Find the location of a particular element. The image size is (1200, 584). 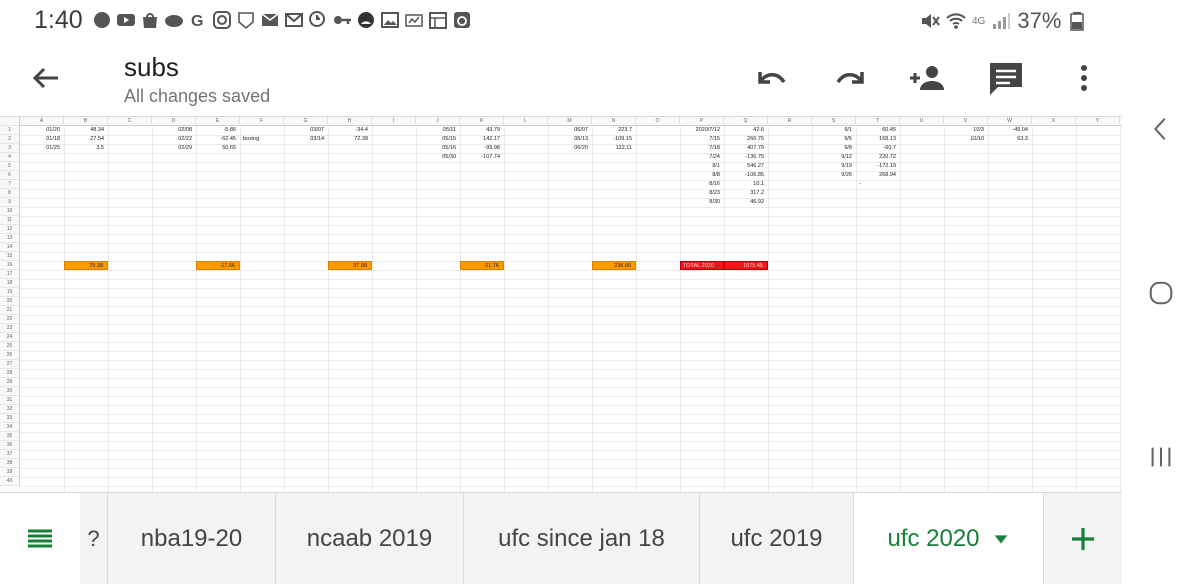

total-cell-k16: -21.76 is located at coordinates (482, 265).